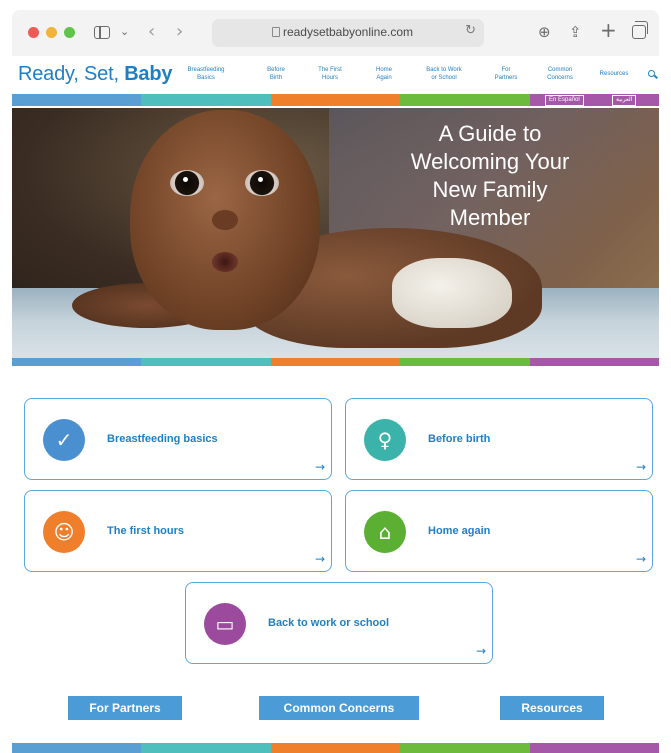  What do you see at coordinates (179, 32) in the screenshot?
I see `forward-arrow-icon: ›` at bounding box center [179, 32].